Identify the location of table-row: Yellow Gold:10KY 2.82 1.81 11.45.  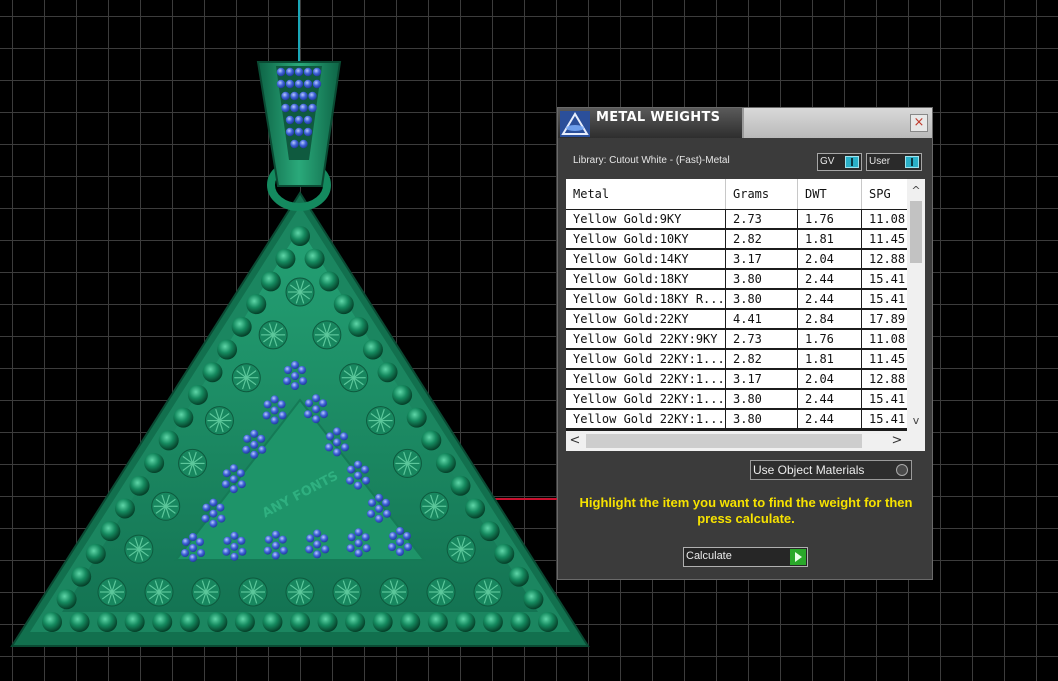
(736, 239).